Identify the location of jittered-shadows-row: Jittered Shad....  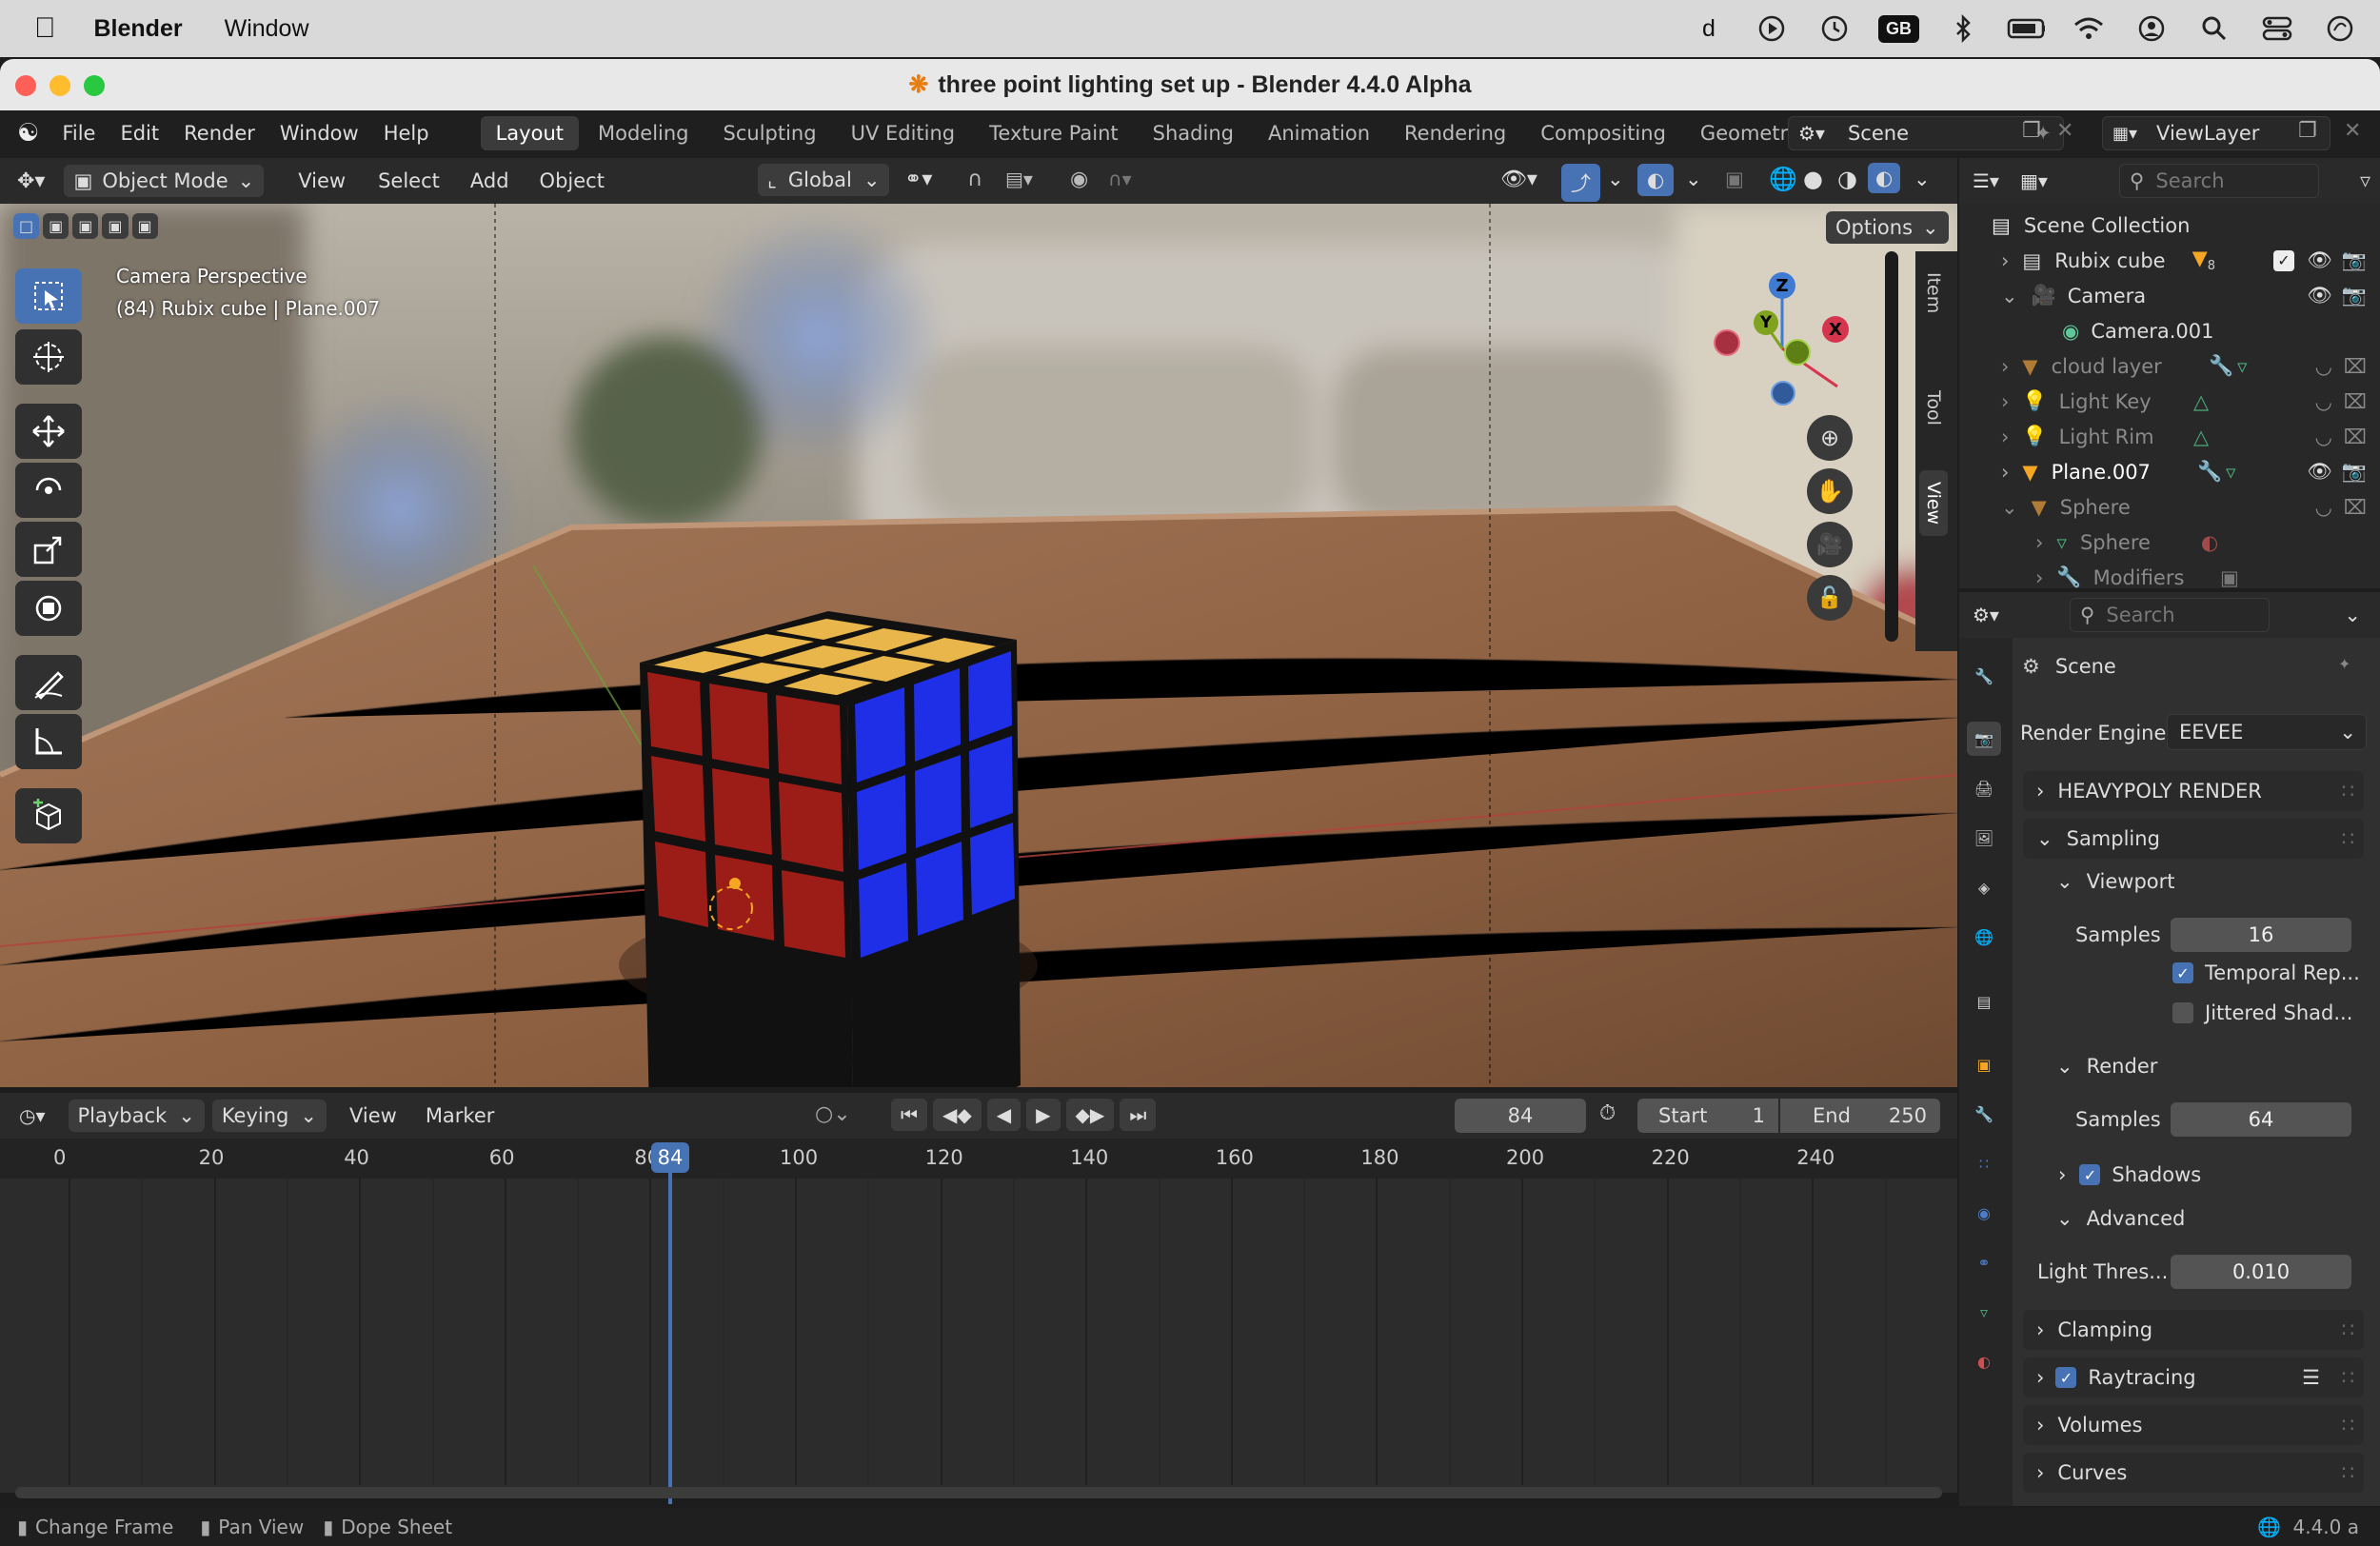
(2262, 1012).